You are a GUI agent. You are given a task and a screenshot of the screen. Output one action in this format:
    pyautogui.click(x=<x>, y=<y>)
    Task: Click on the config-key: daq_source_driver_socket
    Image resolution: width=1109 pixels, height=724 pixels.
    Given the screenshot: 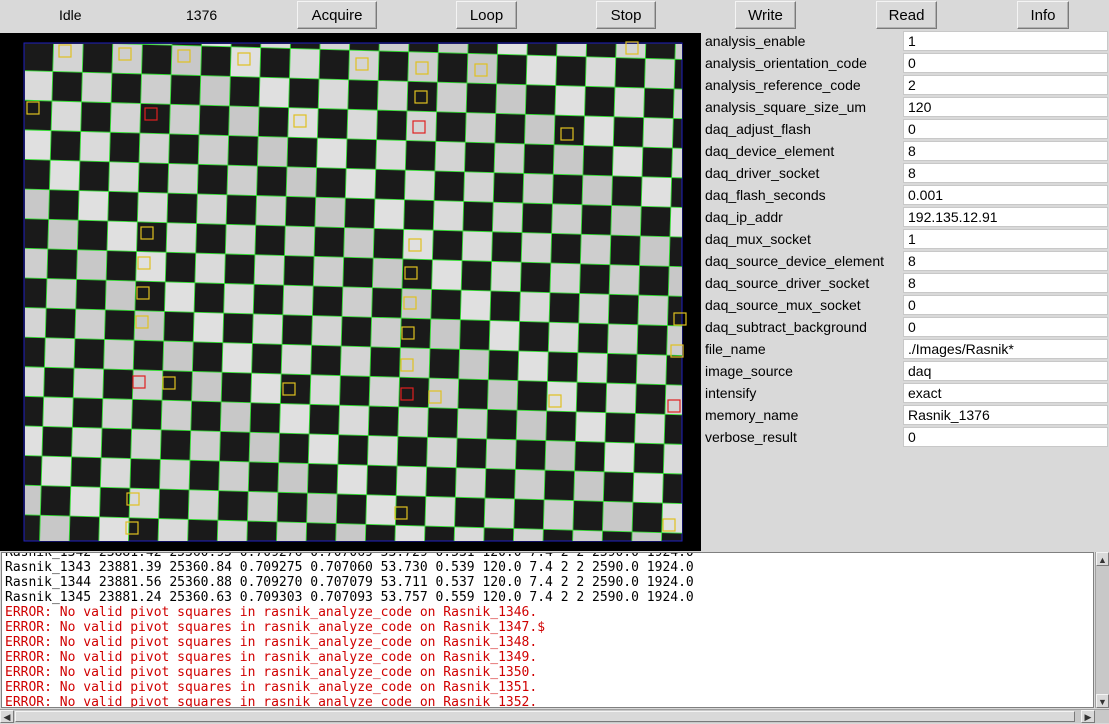 What is the action you would take?
    pyautogui.click(x=787, y=283)
    